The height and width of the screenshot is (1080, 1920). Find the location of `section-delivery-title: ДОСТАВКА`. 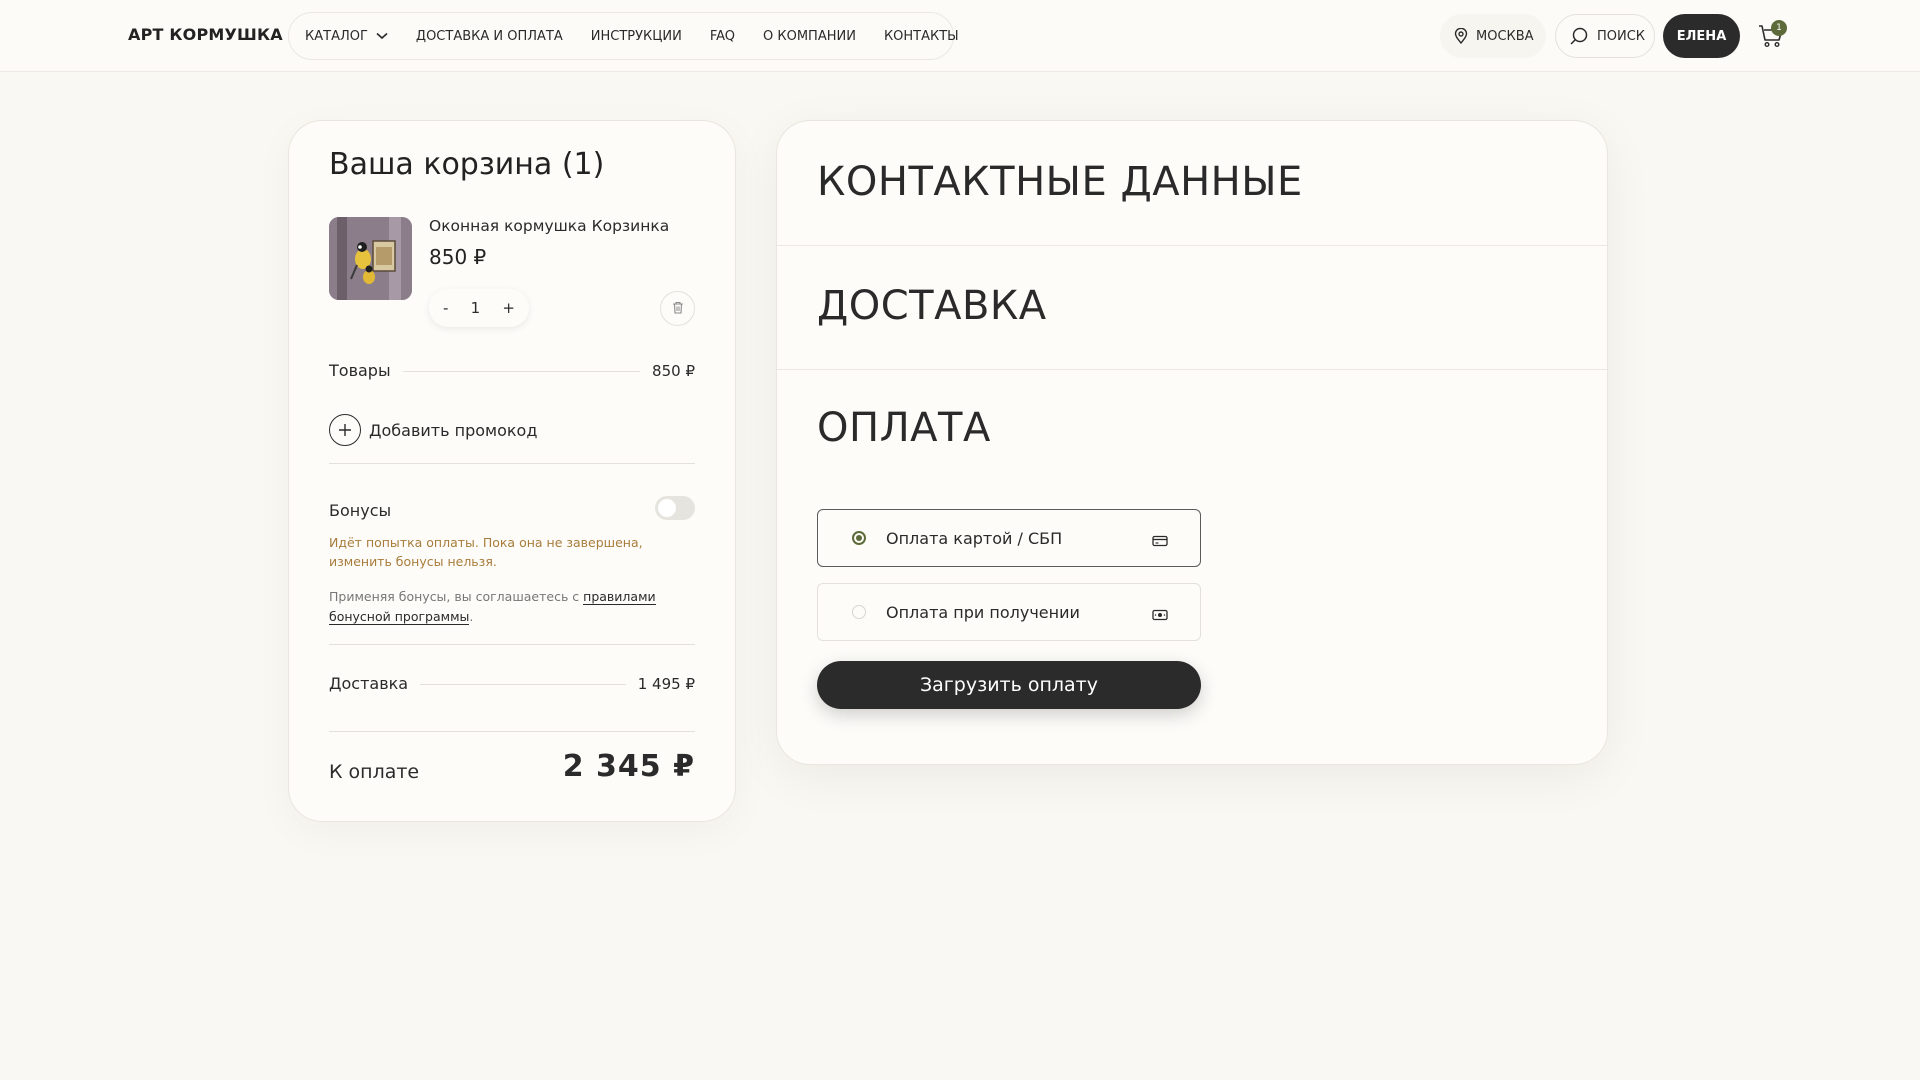

section-delivery-title: ДОСТАВКА is located at coordinates (932, 306).